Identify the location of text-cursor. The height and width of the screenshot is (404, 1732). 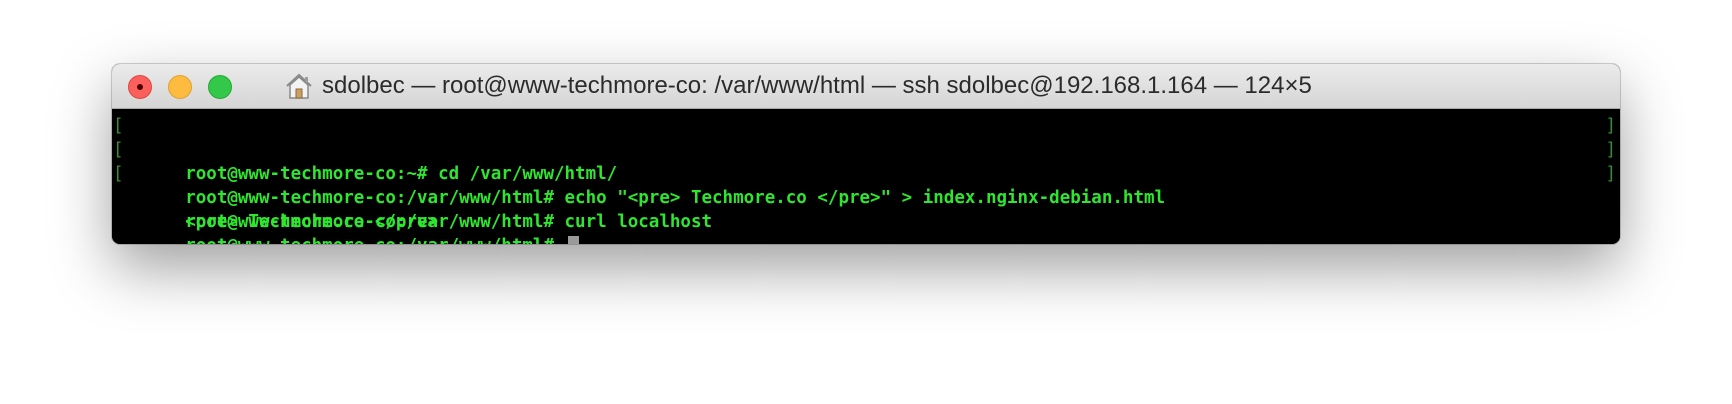
(573, 239).